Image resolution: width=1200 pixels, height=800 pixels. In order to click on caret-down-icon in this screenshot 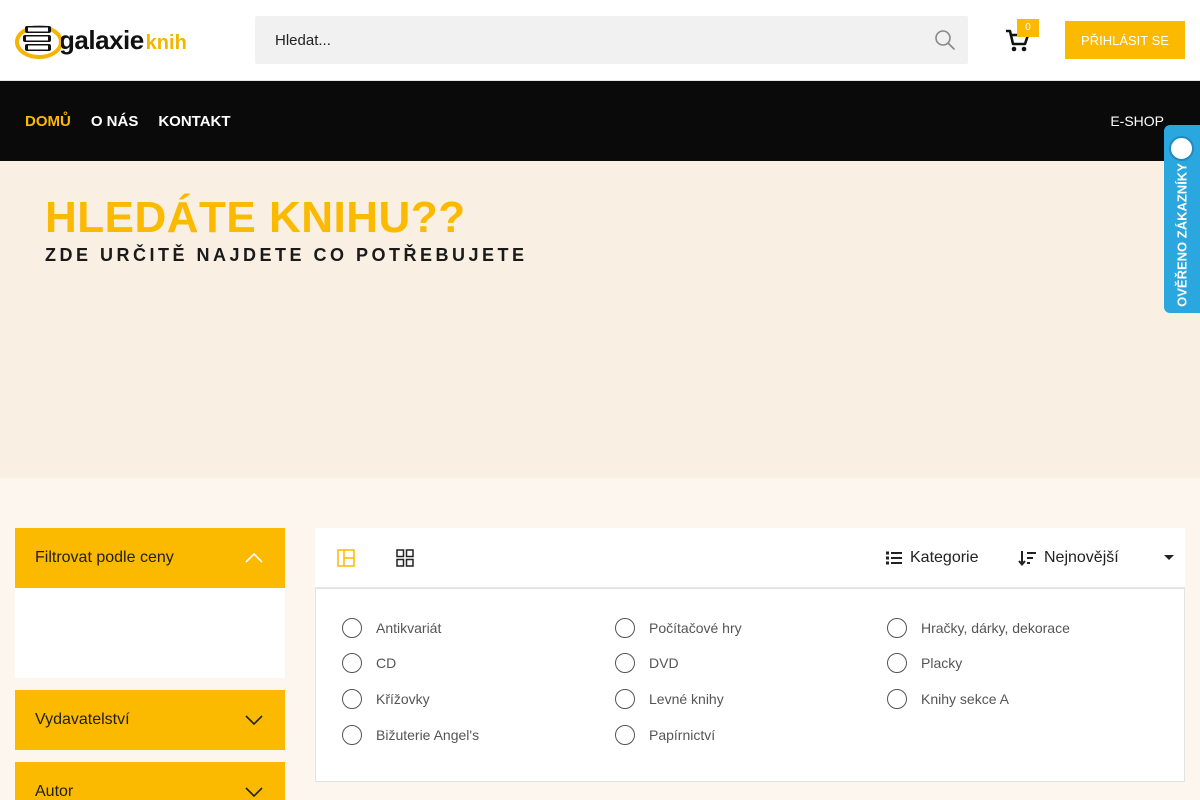, I will do `click(1169, 557)`.